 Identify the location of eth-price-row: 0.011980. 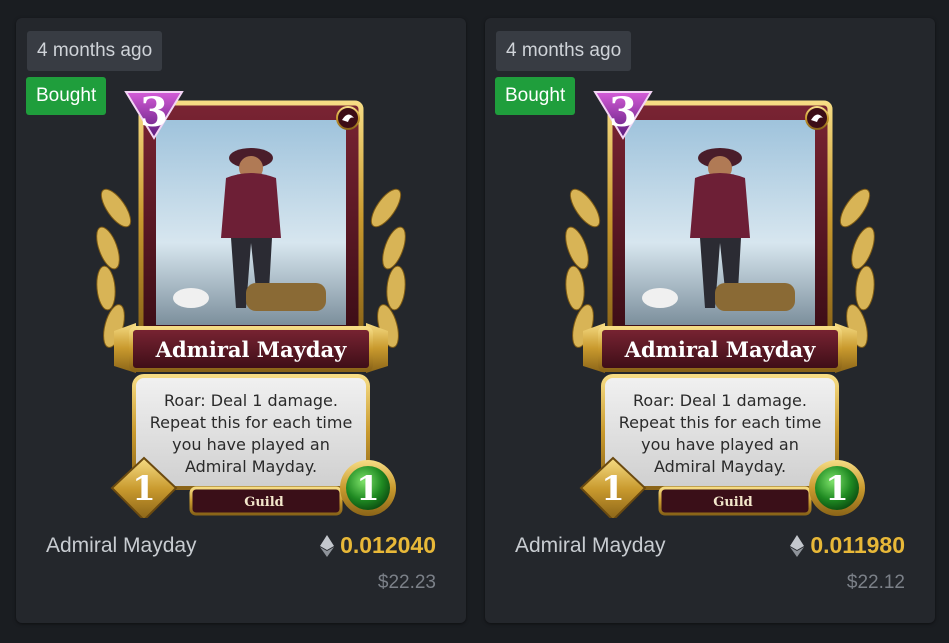
(847, 545).